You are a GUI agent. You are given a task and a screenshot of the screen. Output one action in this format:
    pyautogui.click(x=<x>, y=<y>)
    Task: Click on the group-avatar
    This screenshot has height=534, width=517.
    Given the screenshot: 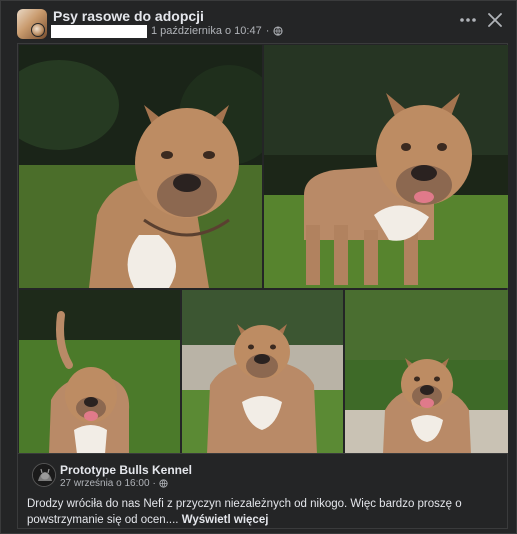 What is the action you would take?
    pyautogui.click(x=32, y=24)
    